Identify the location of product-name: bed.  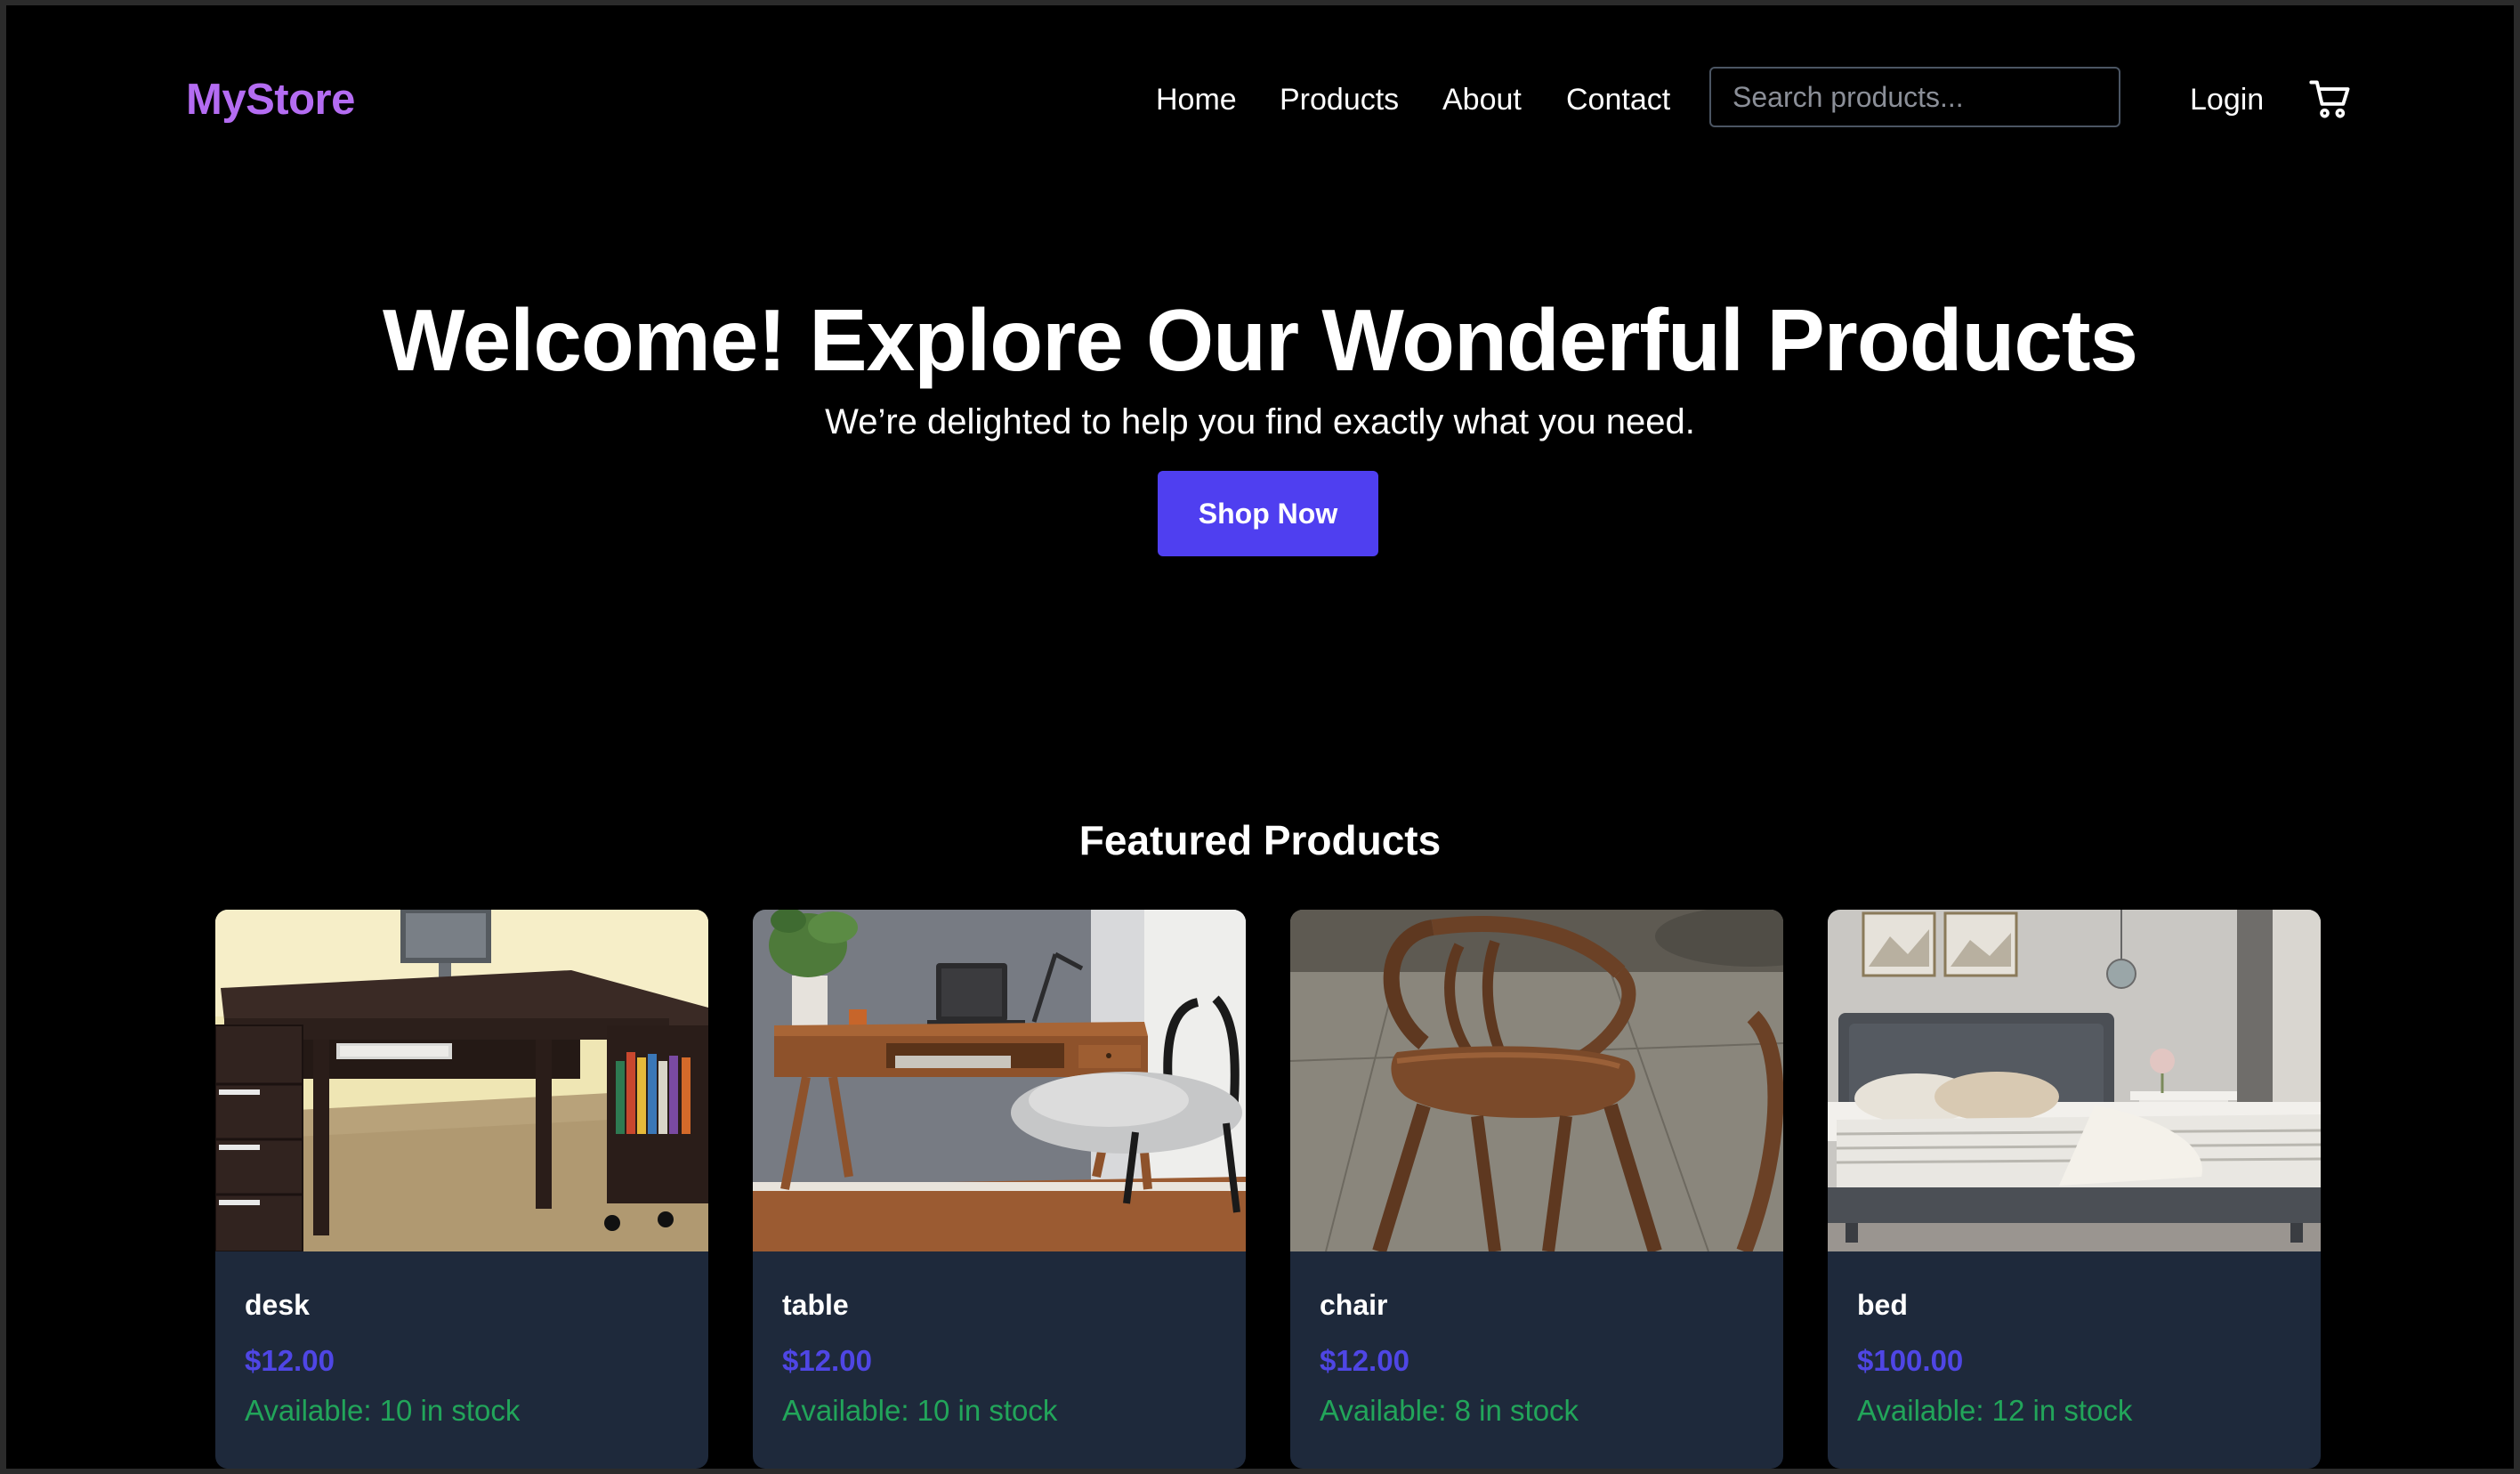
(1882, 1305).